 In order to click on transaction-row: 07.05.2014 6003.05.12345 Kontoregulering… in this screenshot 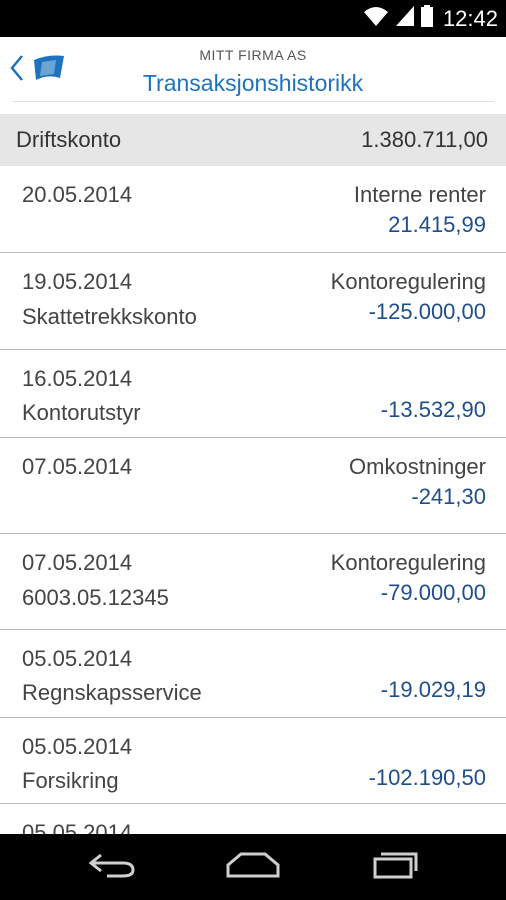, I will do `click(253, 582)`.